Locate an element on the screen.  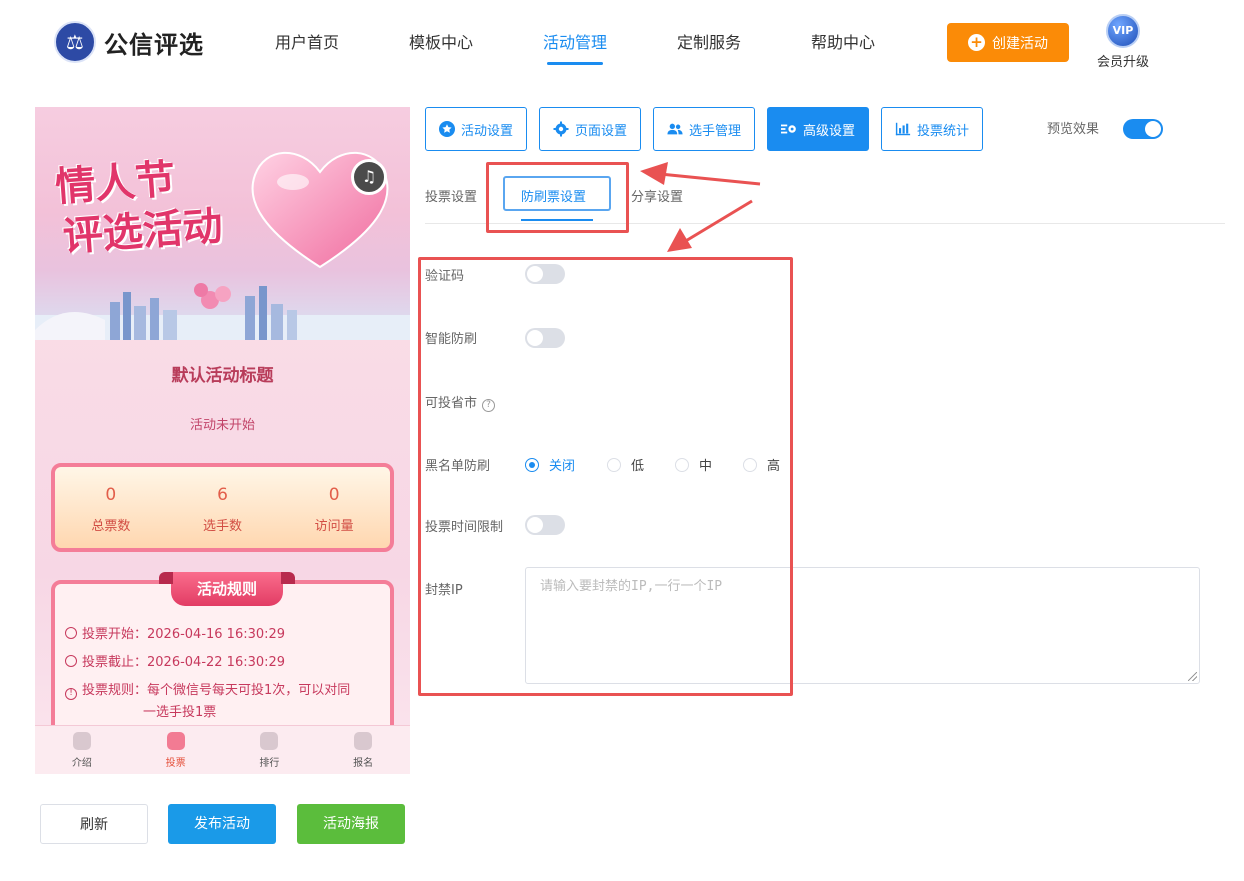
advanced-settings-button: 高级设置 is located at coordinates (818, 129).